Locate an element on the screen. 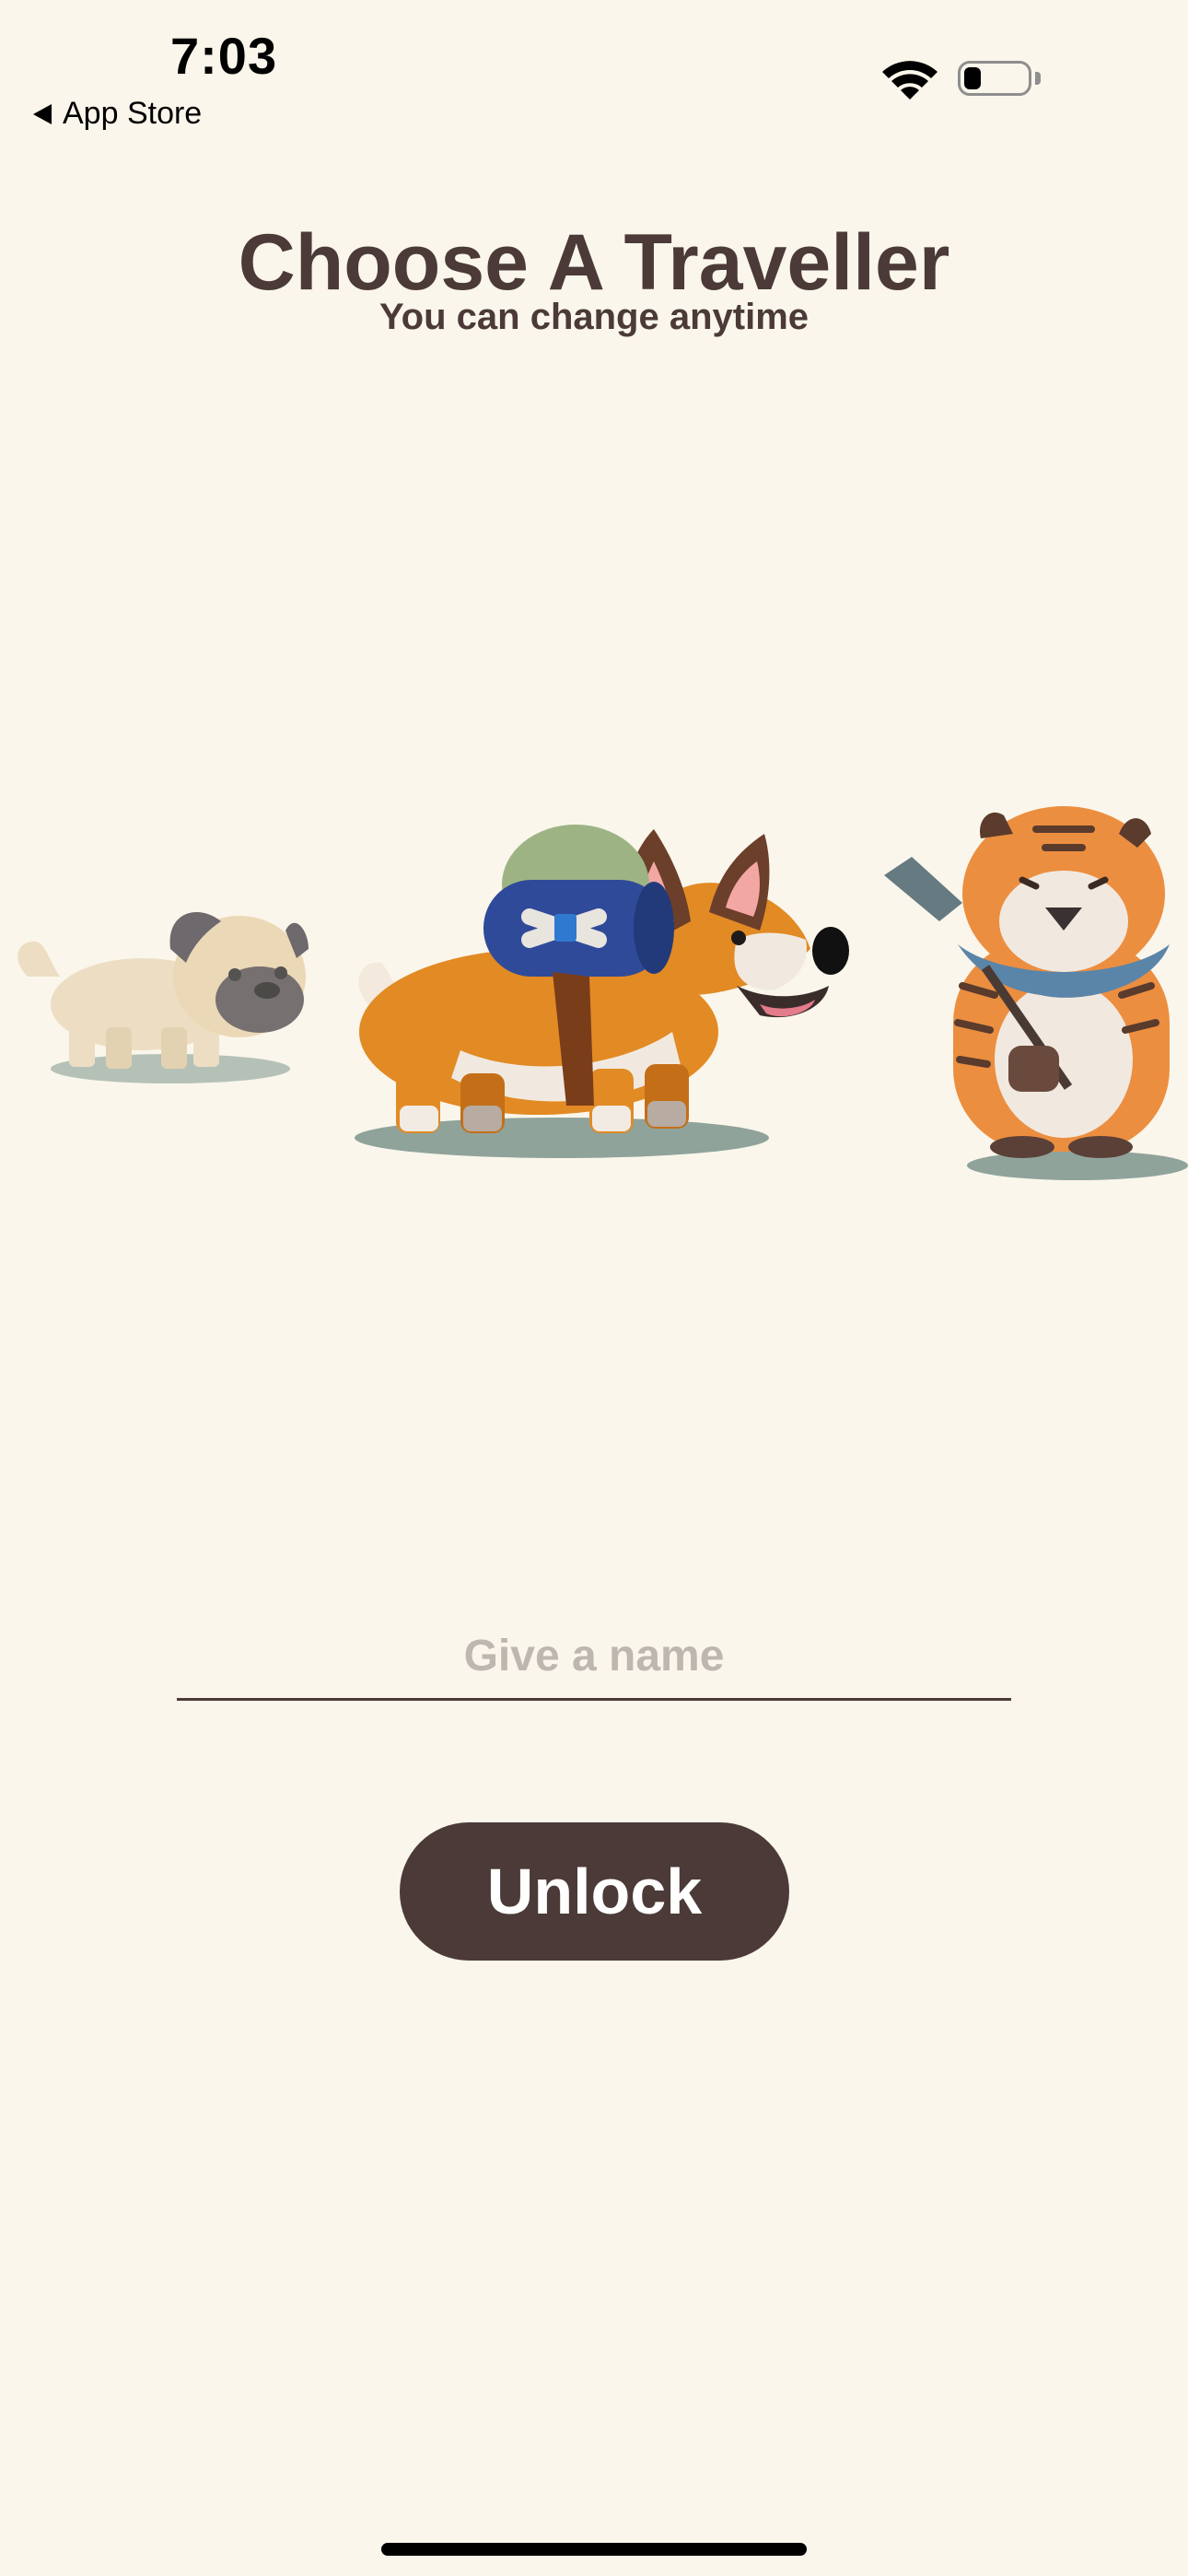 Image resolution: width=1188 pixels, height=2576 pixels. wifi-icon is located at coordinates (910, 80).